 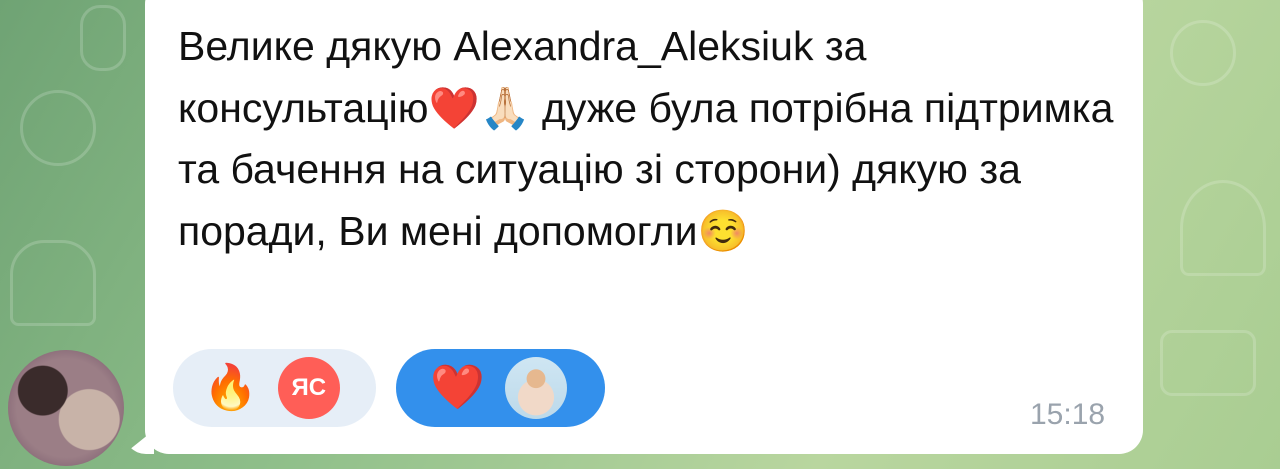 What do you see at coordinates (274, 388) in the screenshot?
I see `reaction-fire: 🔥 ЯС` at bounding box center [274, 388].